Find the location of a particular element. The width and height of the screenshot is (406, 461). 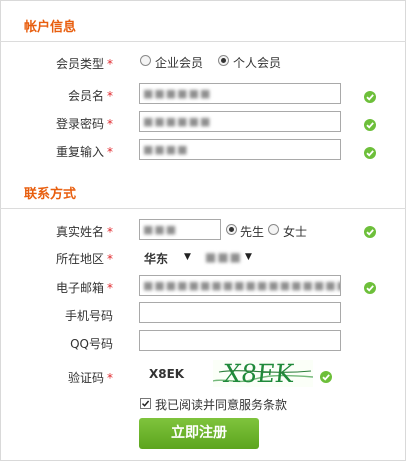

account-type-personal-label: 个人会员 is located at coordinates (257, 62).